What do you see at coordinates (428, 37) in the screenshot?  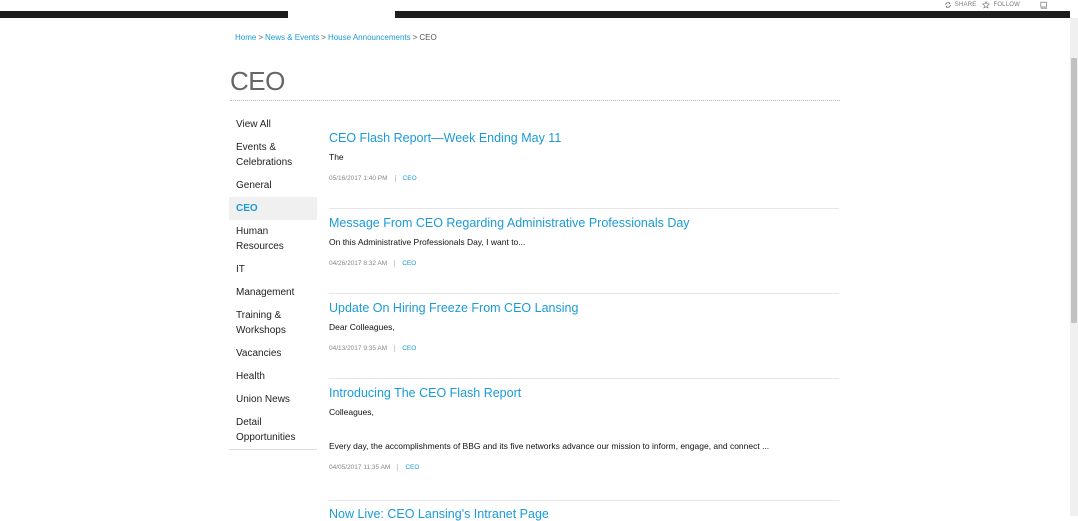 I see `breadcrumb-current: CEO` at bounding box center [428, 37].